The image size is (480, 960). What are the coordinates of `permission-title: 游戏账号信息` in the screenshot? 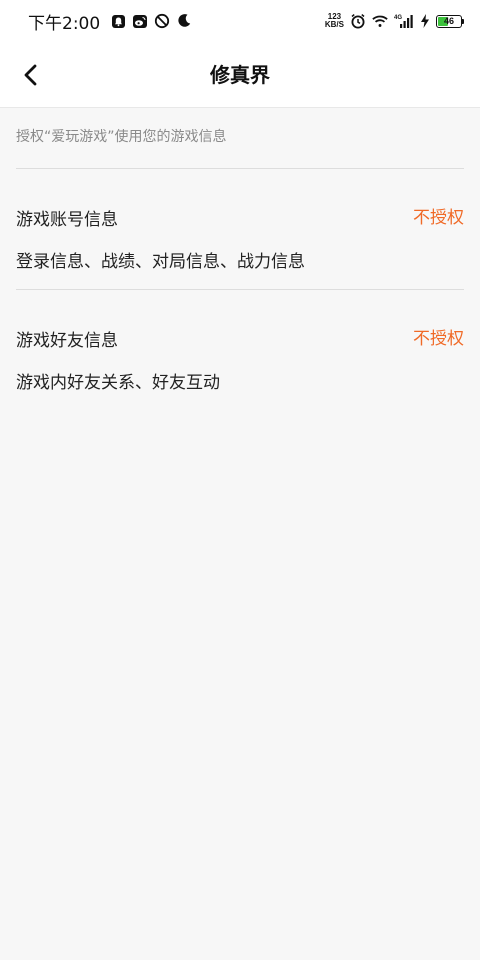 It's located at (67, 220).